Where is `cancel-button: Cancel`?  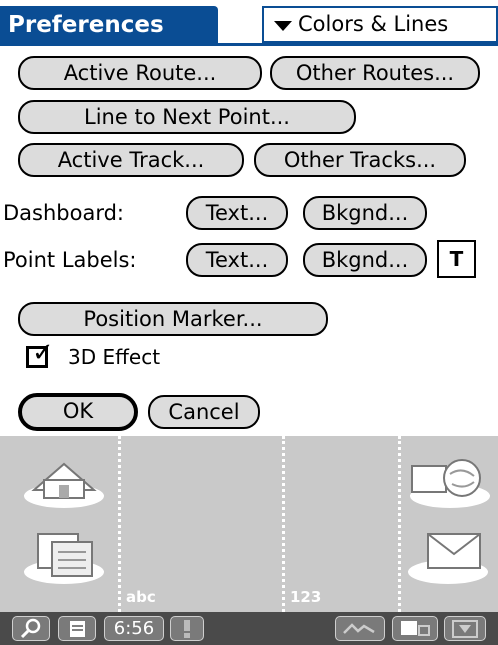
cancel-button: Cancel is located at coordinates (204, 412).